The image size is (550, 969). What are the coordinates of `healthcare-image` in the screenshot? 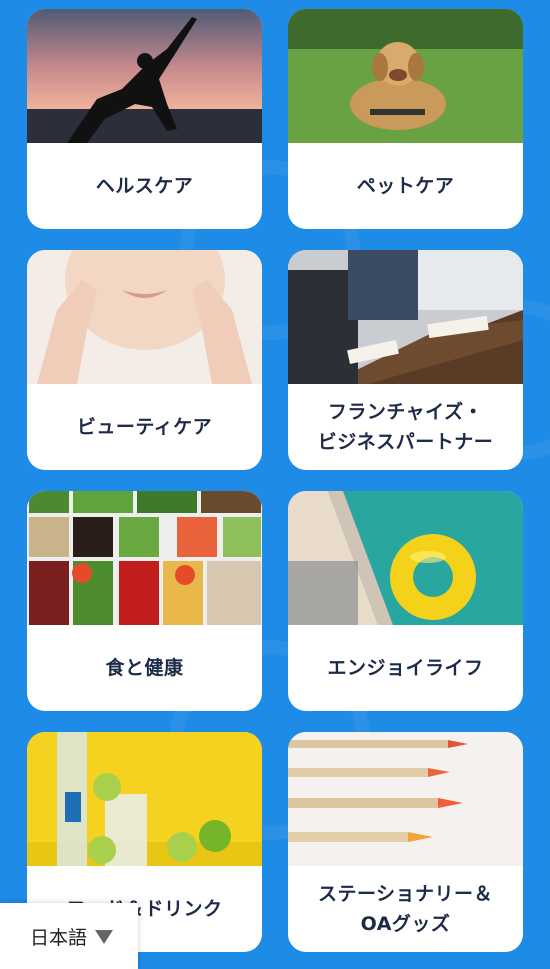 It's located at (144, 76).